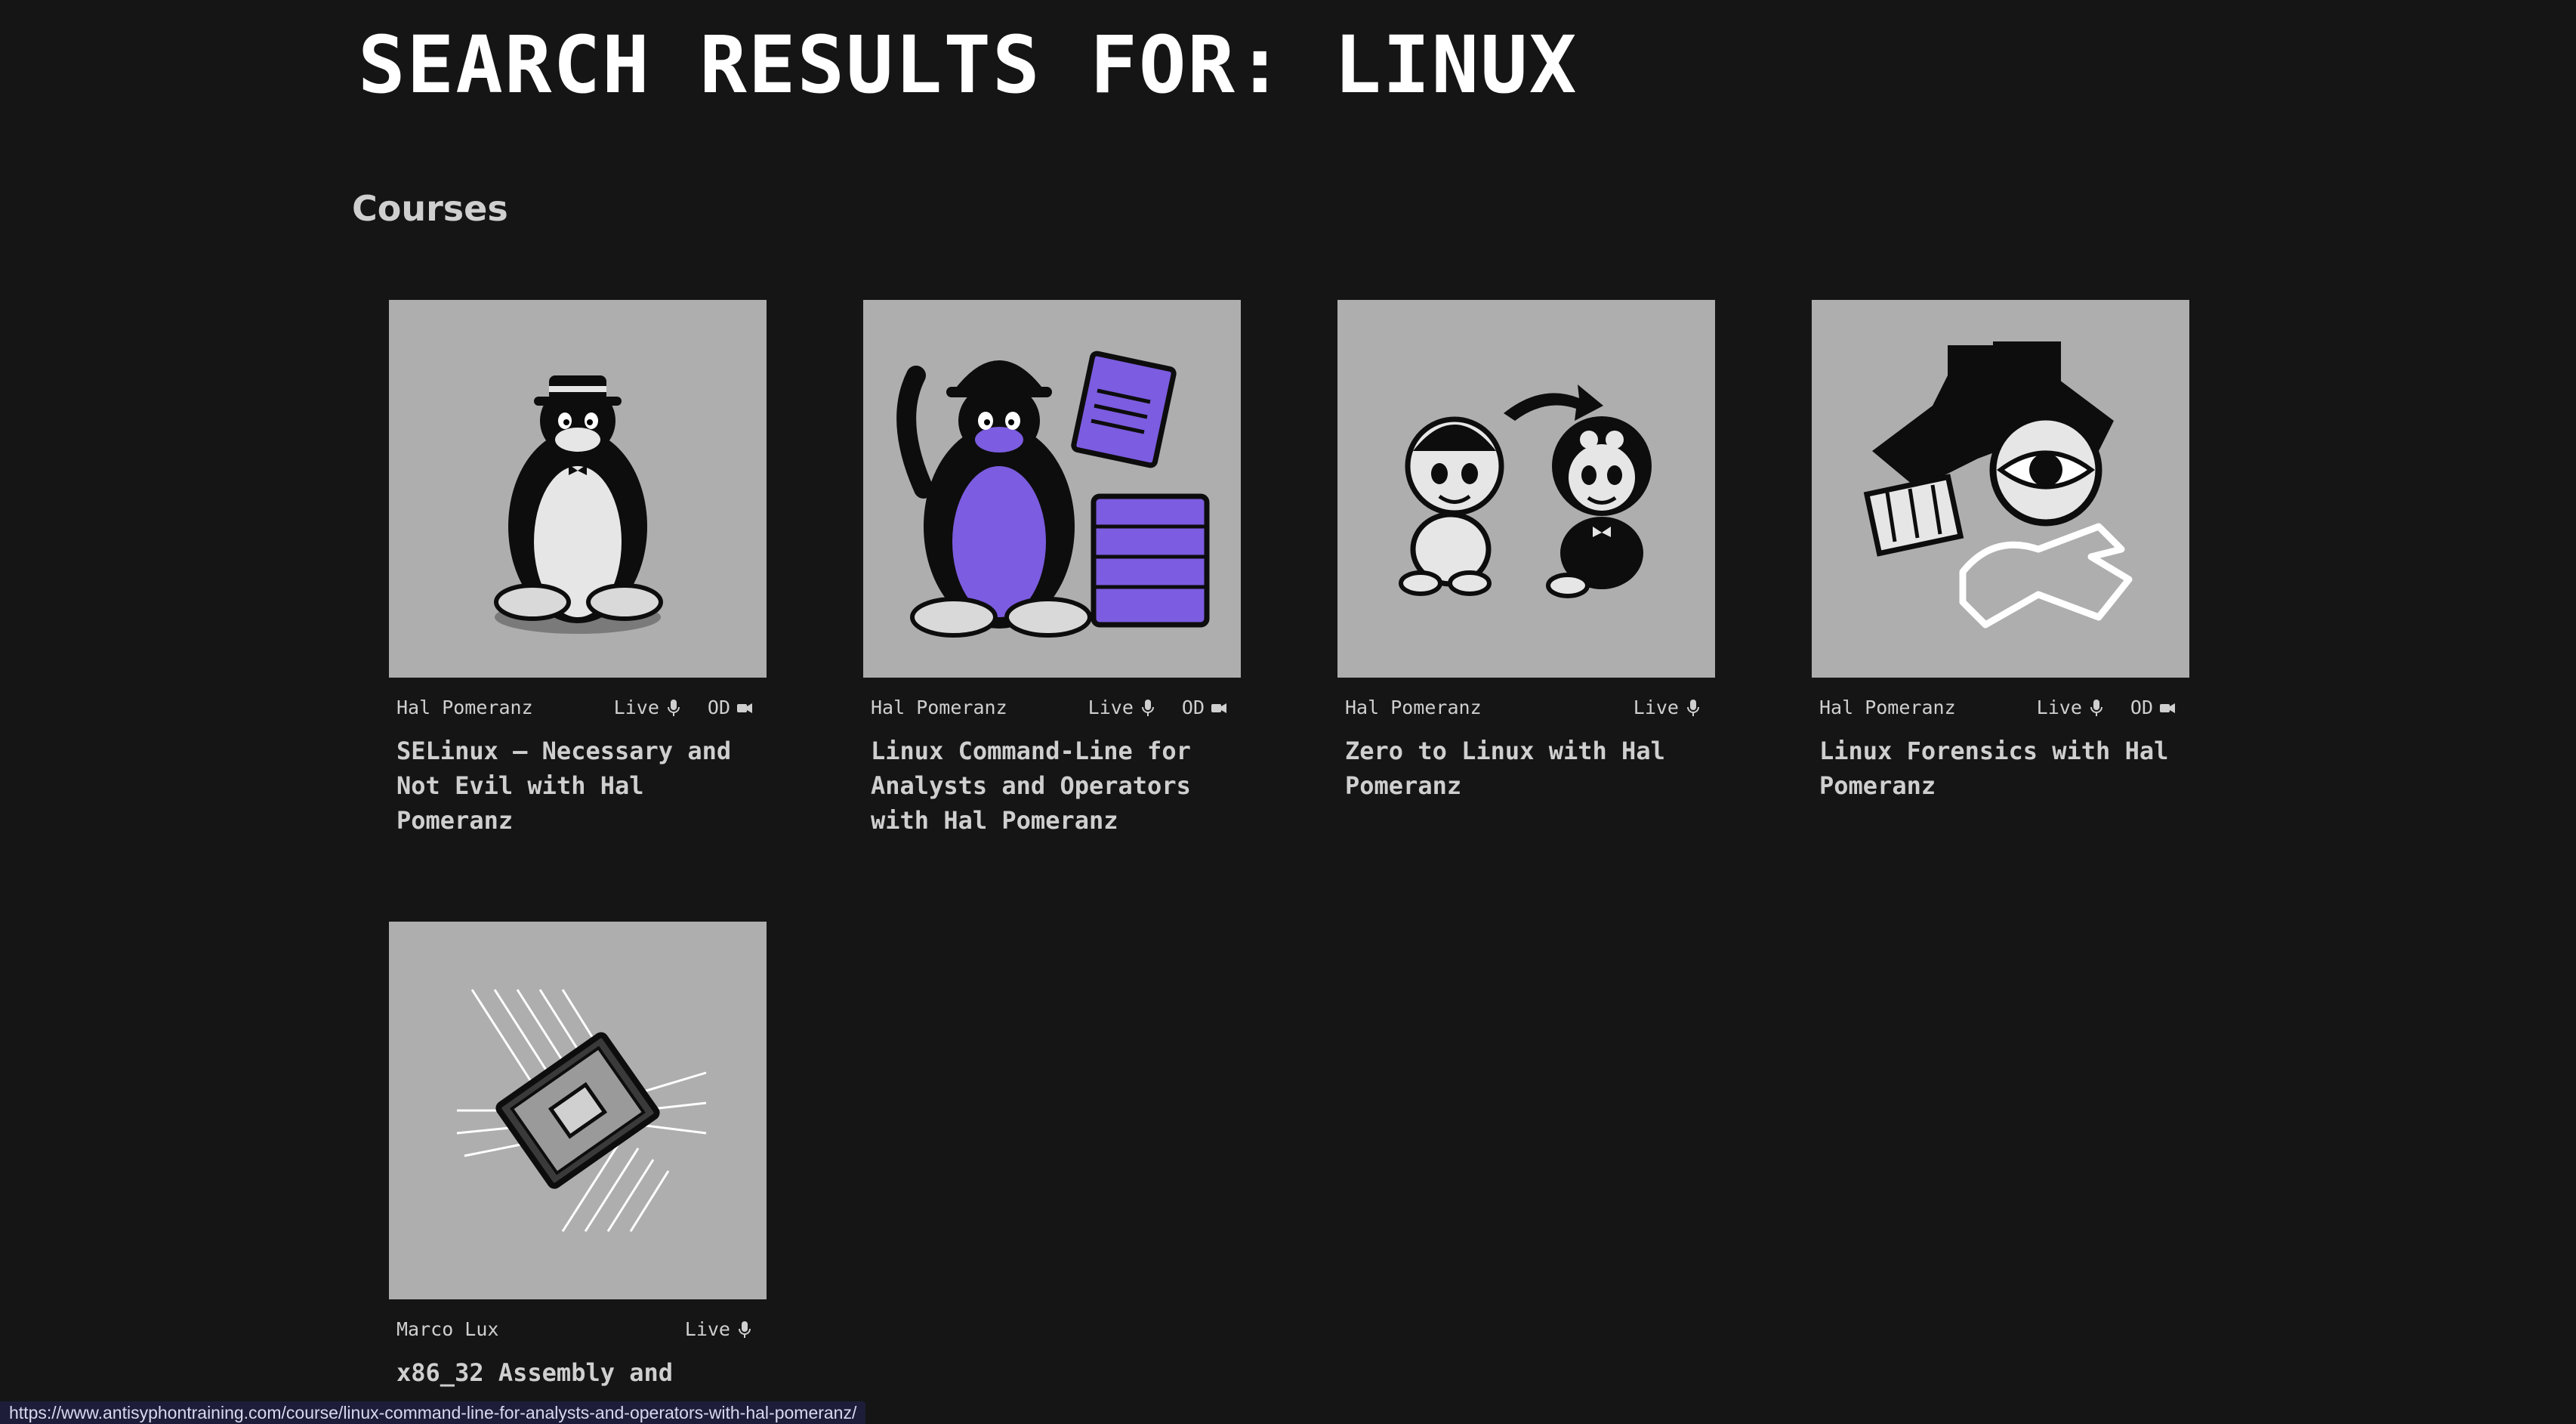  I want to click on course-card: Marco Lux Live x86_32 Assembly and, so click(578, 1156).